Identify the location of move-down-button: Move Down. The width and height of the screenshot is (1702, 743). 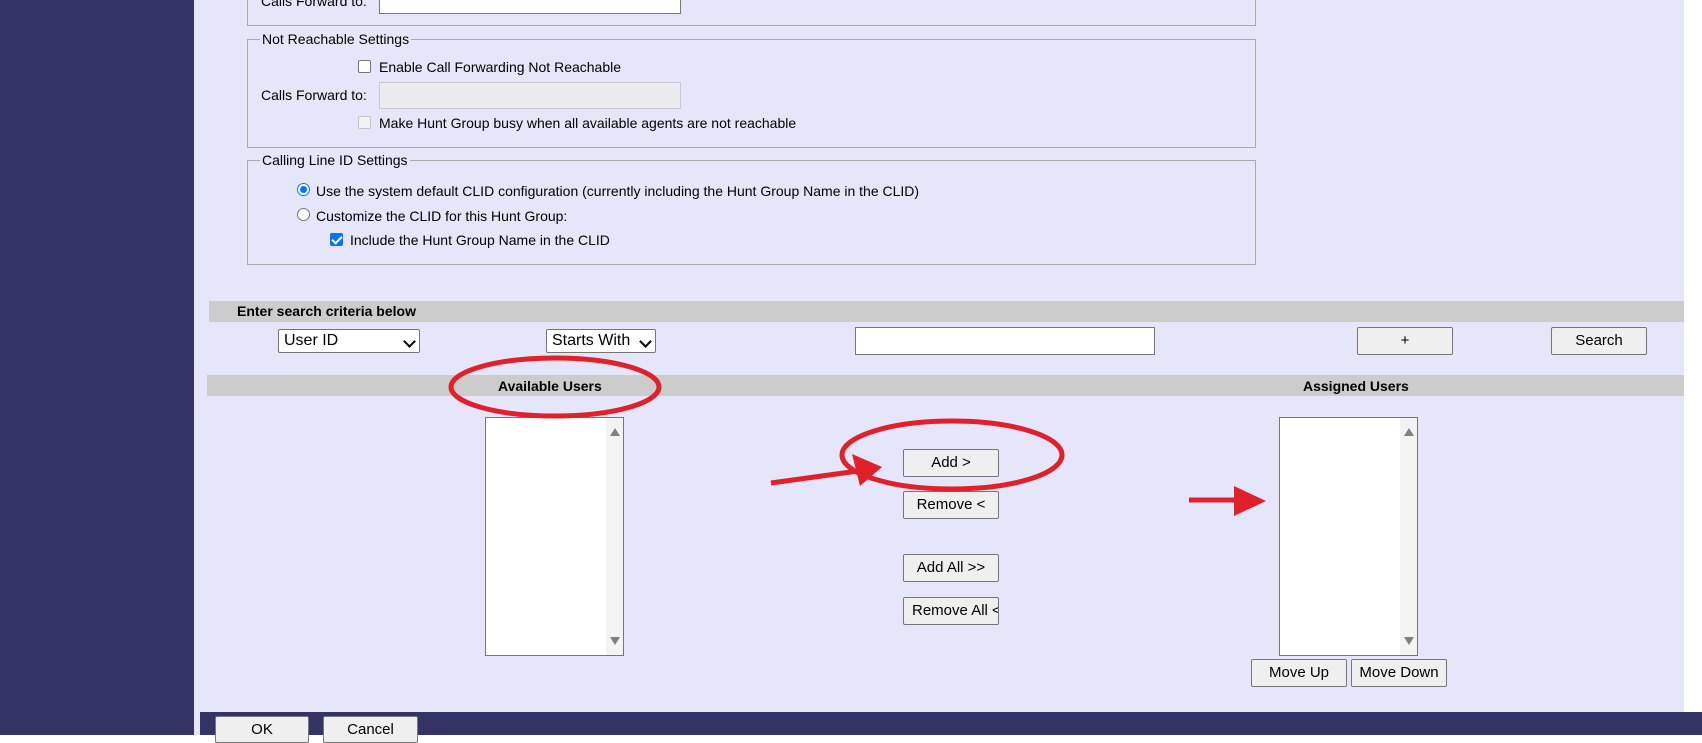
(1399, 673).